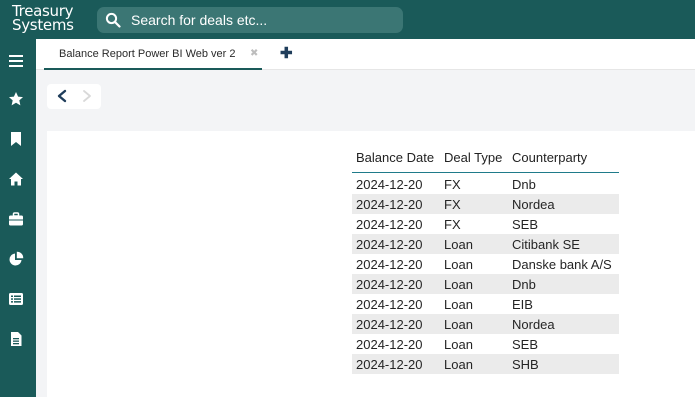  What do you see at coordinates (395, 157) in the screenshot?
I see `header-balance-date: Balance Date` at bounding box center [395, 157].